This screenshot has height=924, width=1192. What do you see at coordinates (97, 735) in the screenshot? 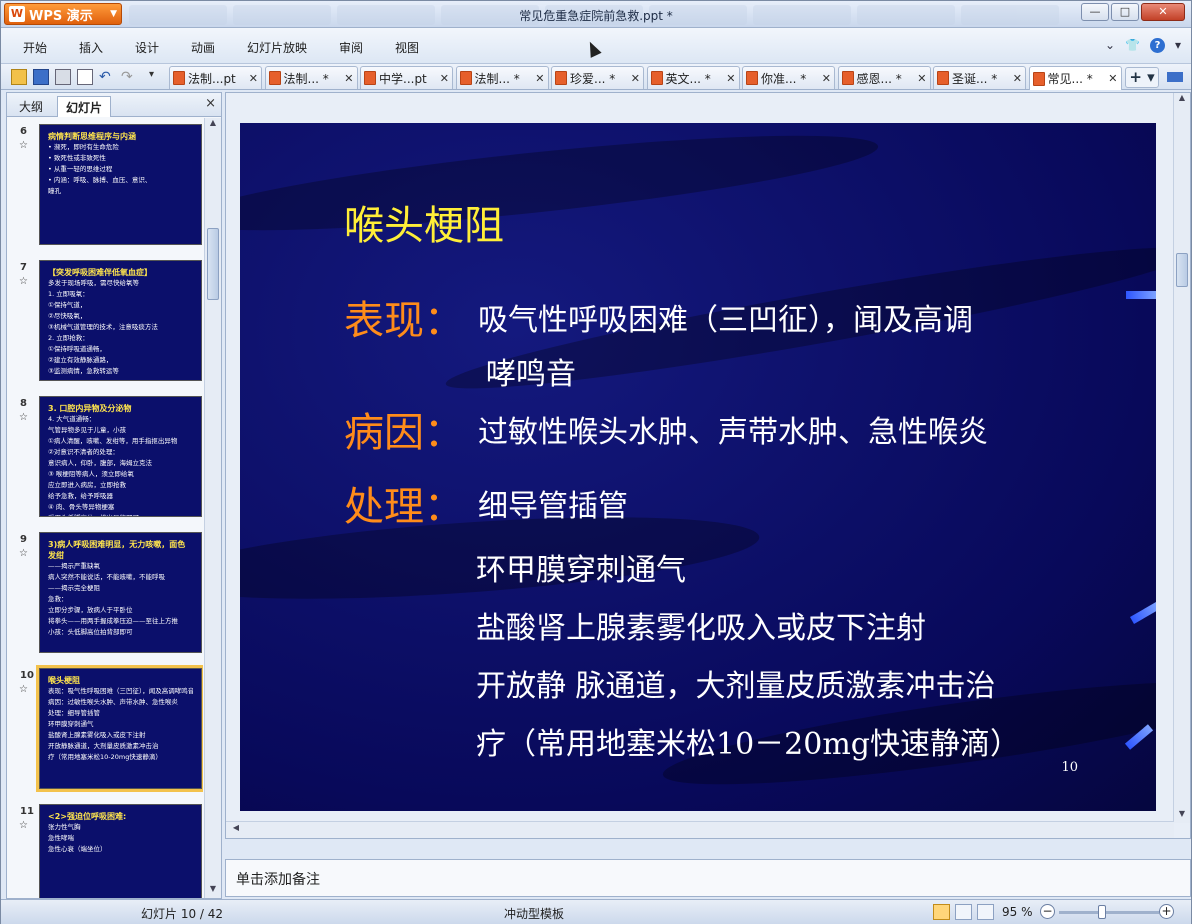
I see `thumbnail-line: 盐酸肾上腺素雾化吸入或皮下注射` at bounding box center [97, 735].